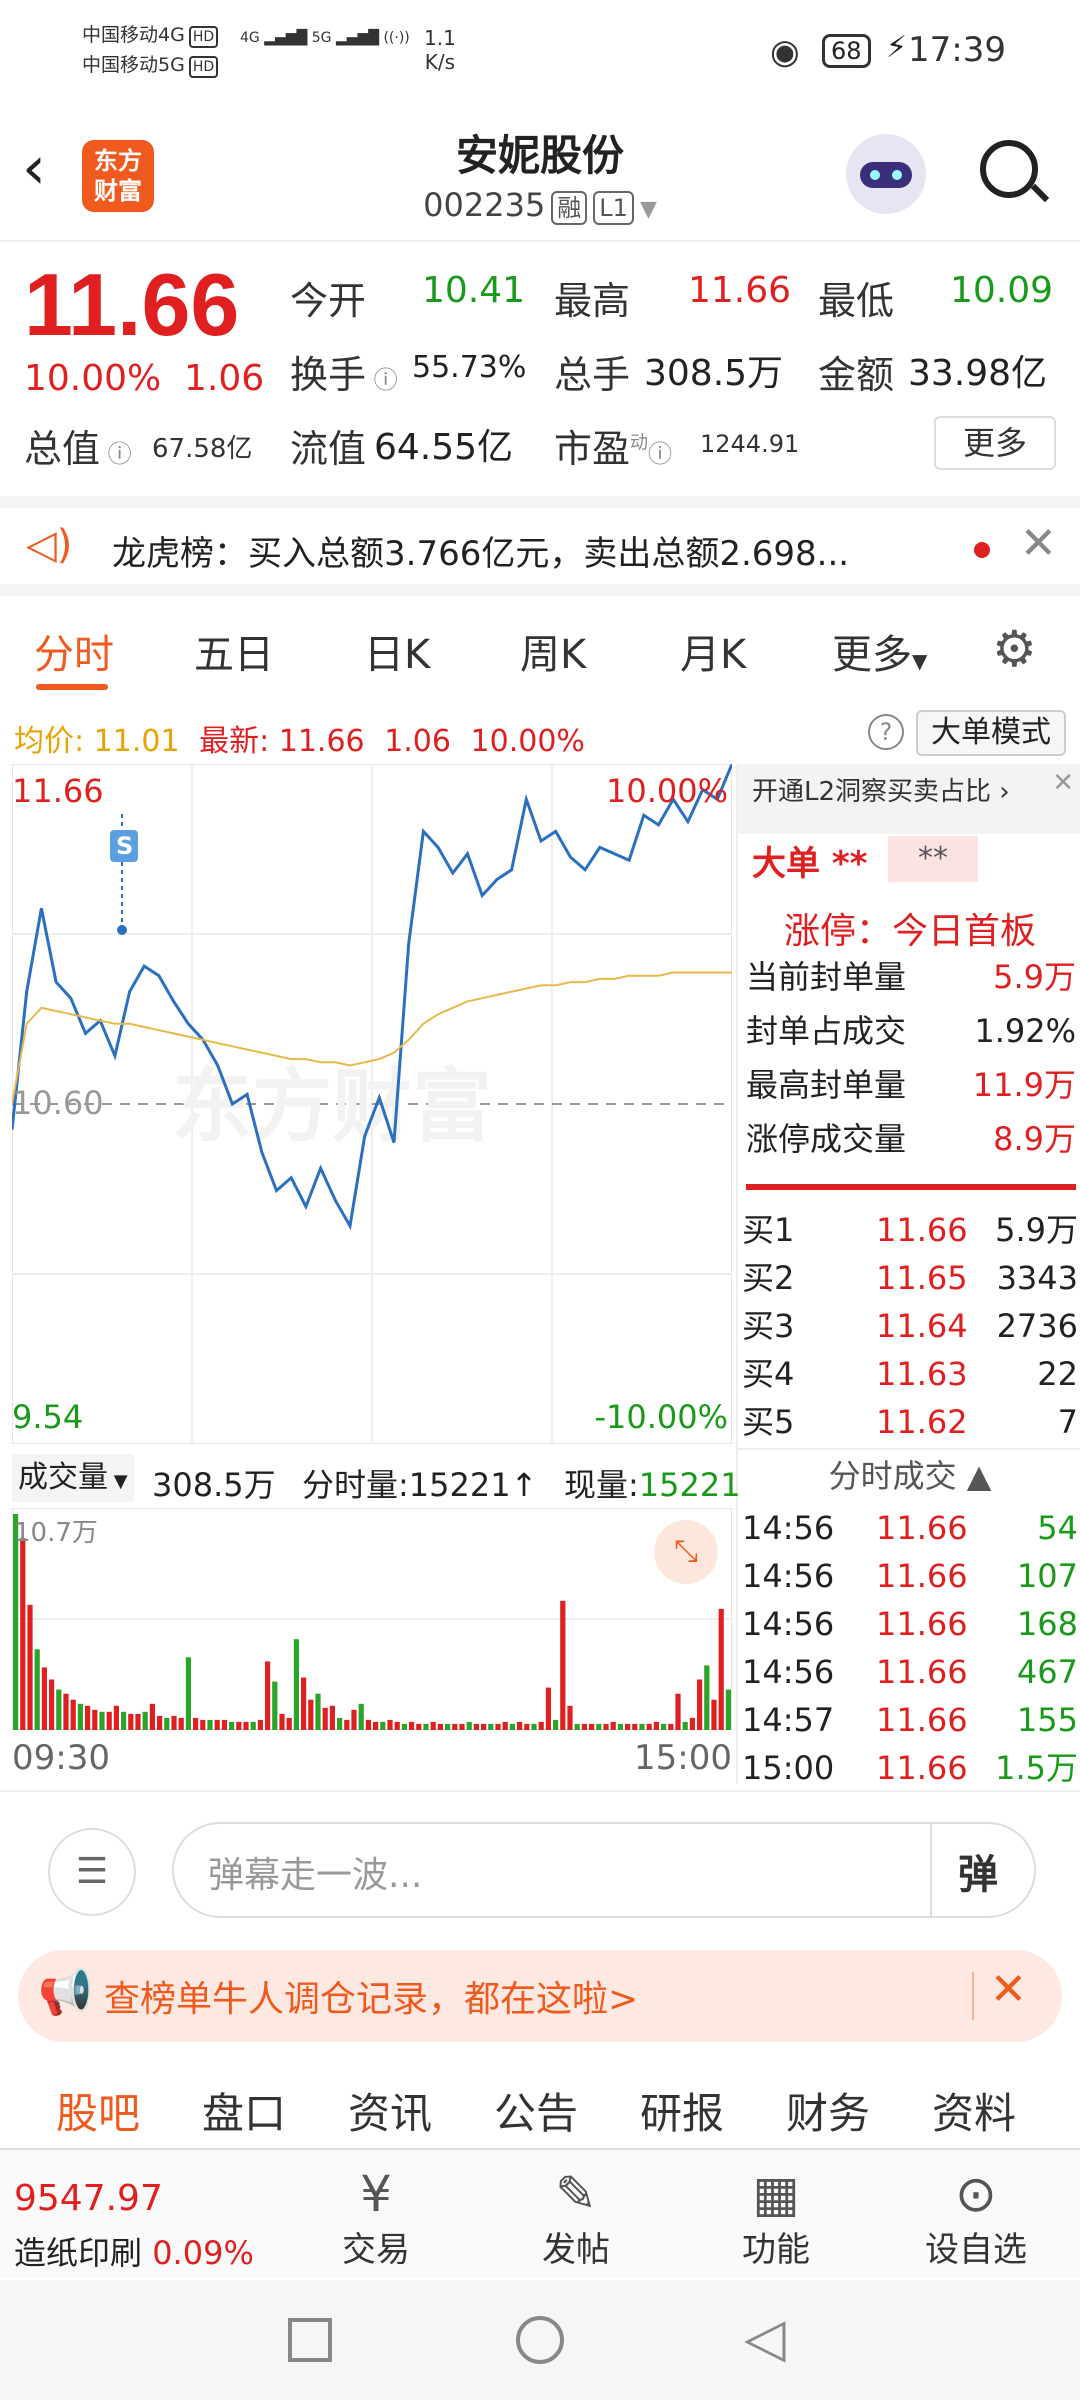 This screenshot has width=1080, height=2400. I want to click on big-order-mode-button: 大单模式, so click(991, 733).